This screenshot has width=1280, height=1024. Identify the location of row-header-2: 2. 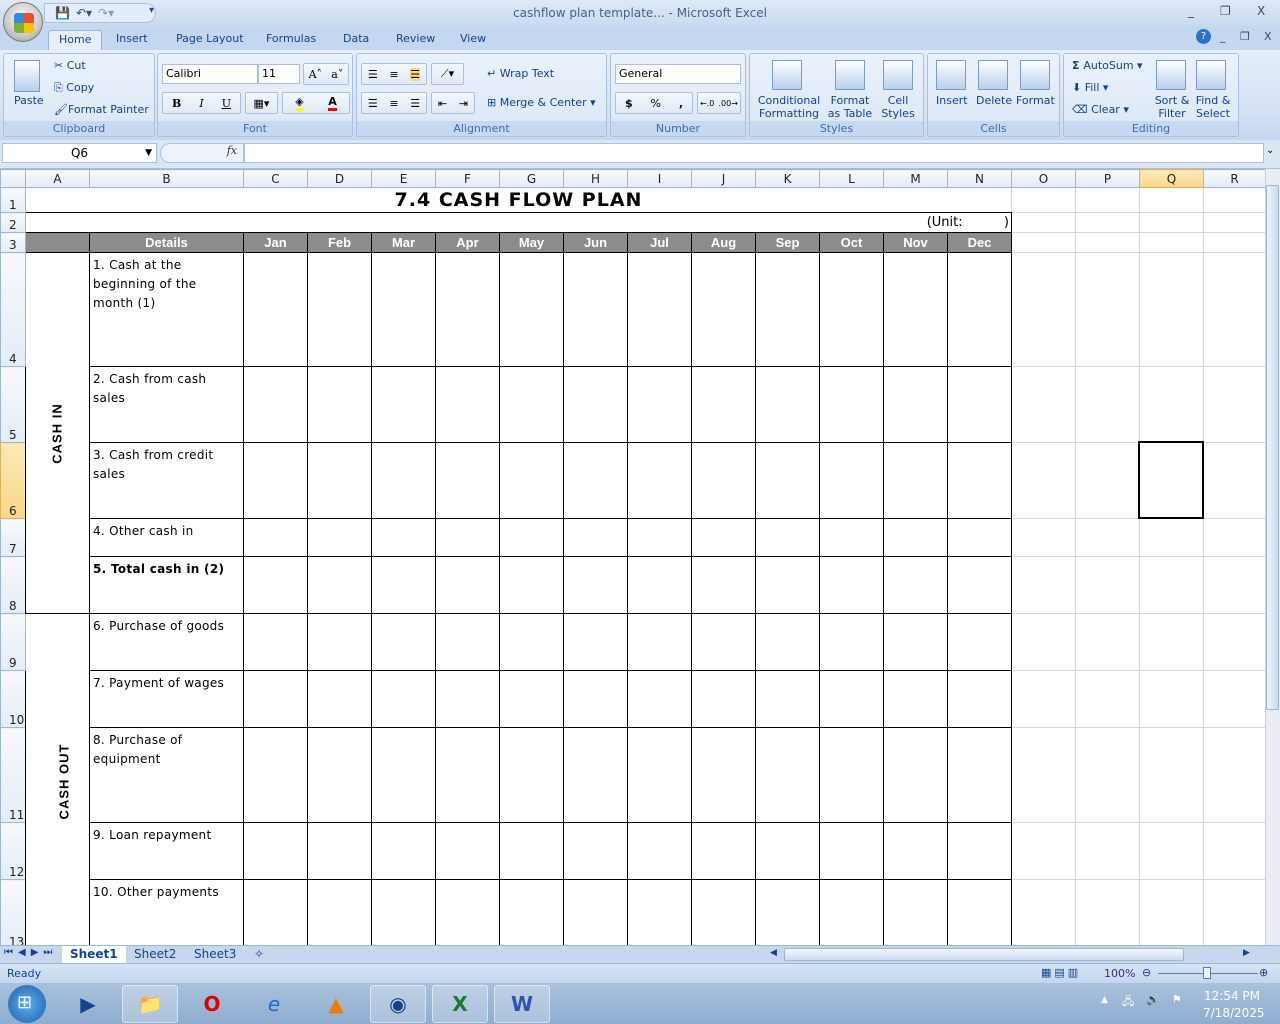
(13, 222).